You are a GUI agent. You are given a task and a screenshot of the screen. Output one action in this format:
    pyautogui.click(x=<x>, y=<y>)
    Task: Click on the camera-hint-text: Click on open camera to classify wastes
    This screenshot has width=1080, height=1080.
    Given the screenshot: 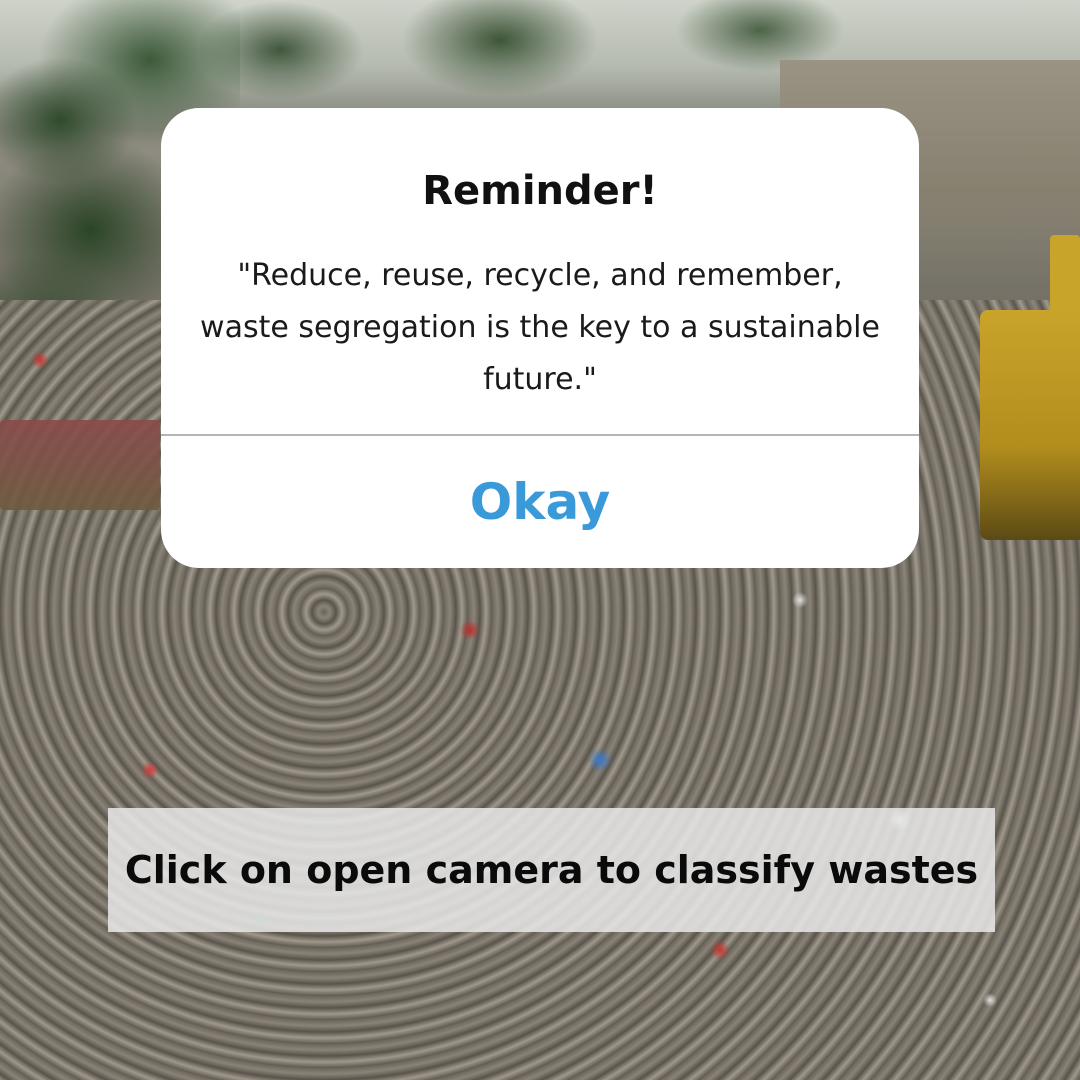 What is the action you would take?
    pyautogui.click(x=551, y=870)
    